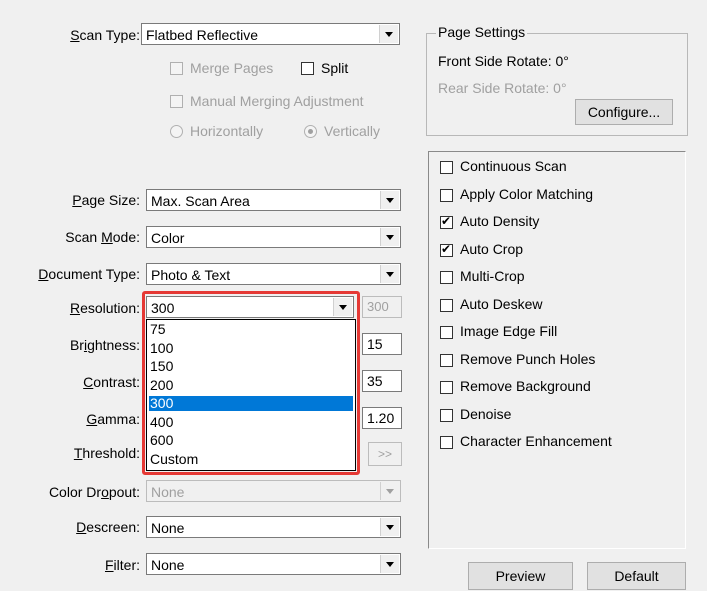 The height and width of the screenshot is (591, 707). I want to click on page-size-select: Max. Scan Area, so click(273, 200).